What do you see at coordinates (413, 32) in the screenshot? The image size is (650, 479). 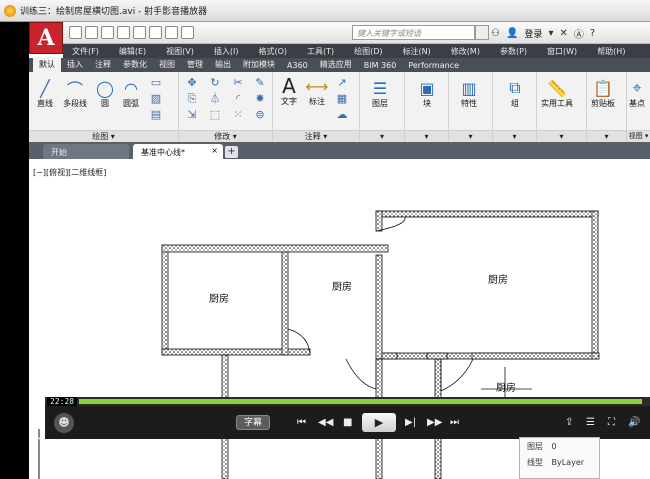 I see `help-search-input: 键入关键字或短语` at bounding box center [413, 32].